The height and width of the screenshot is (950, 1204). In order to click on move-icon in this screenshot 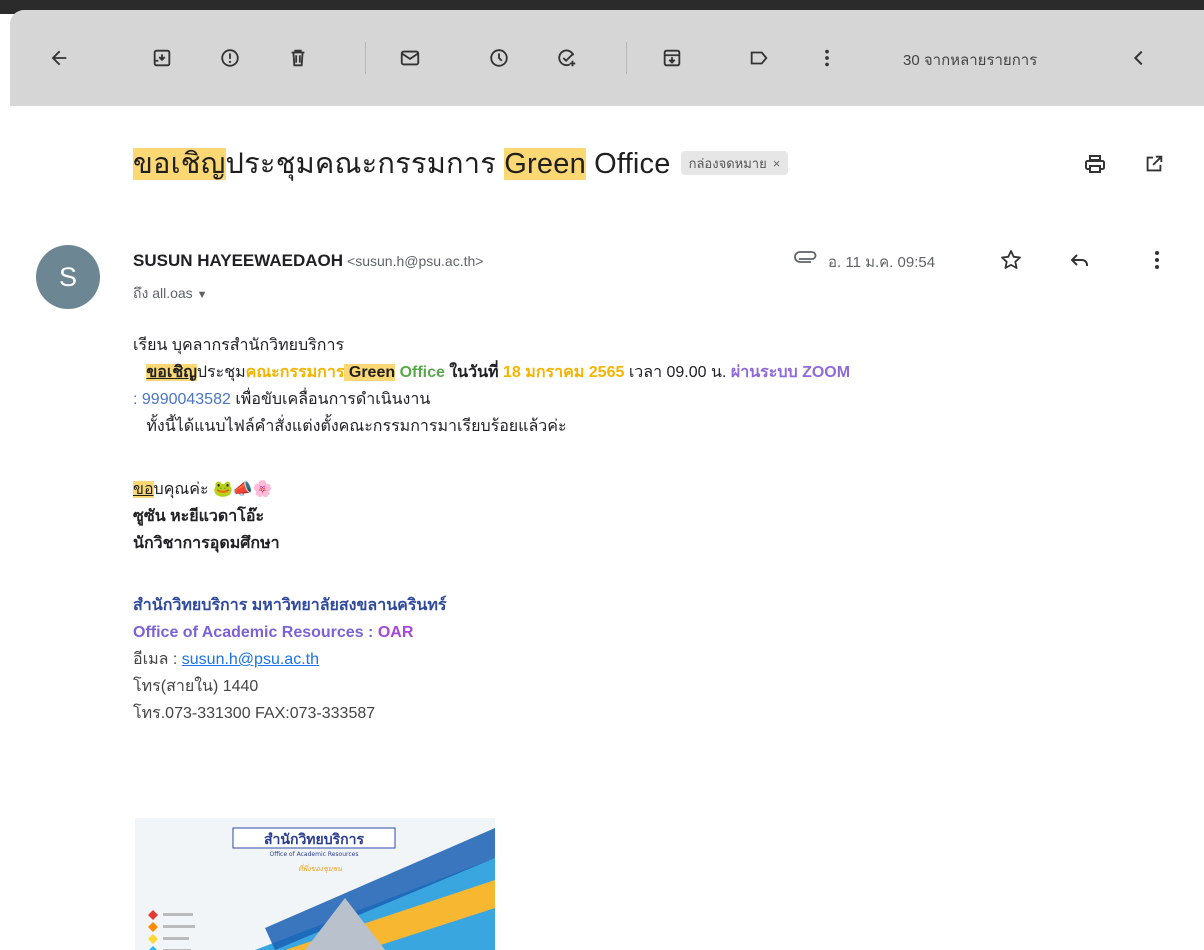, I will do `click(672, 58)`.